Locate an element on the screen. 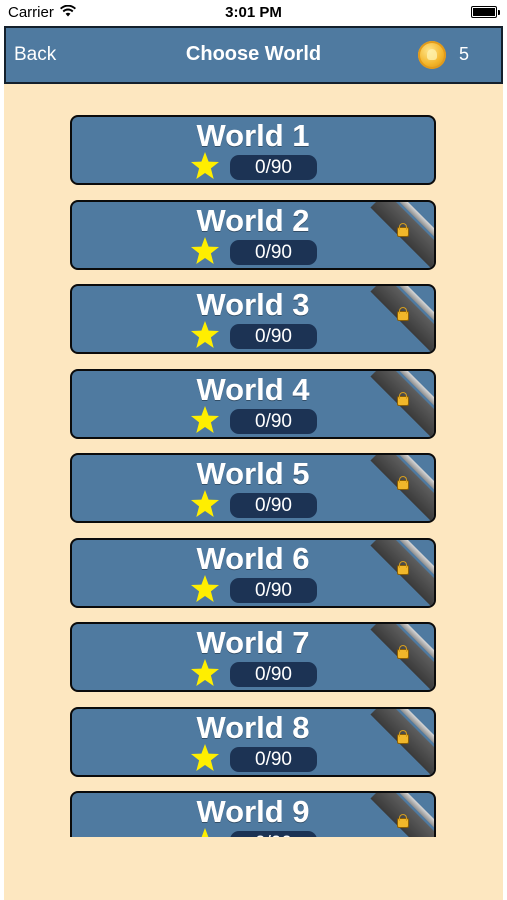 The image size is (507, 900). world-card-1: World 1 0/90 is located at coordinates (253, 150).